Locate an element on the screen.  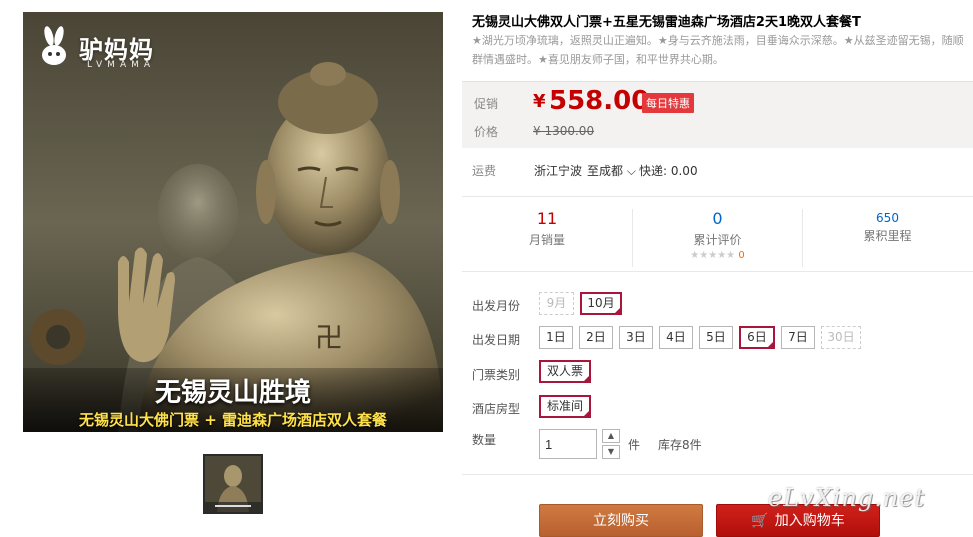
chevron-down-icon: ⌵ is located at coordinates (629, 171).